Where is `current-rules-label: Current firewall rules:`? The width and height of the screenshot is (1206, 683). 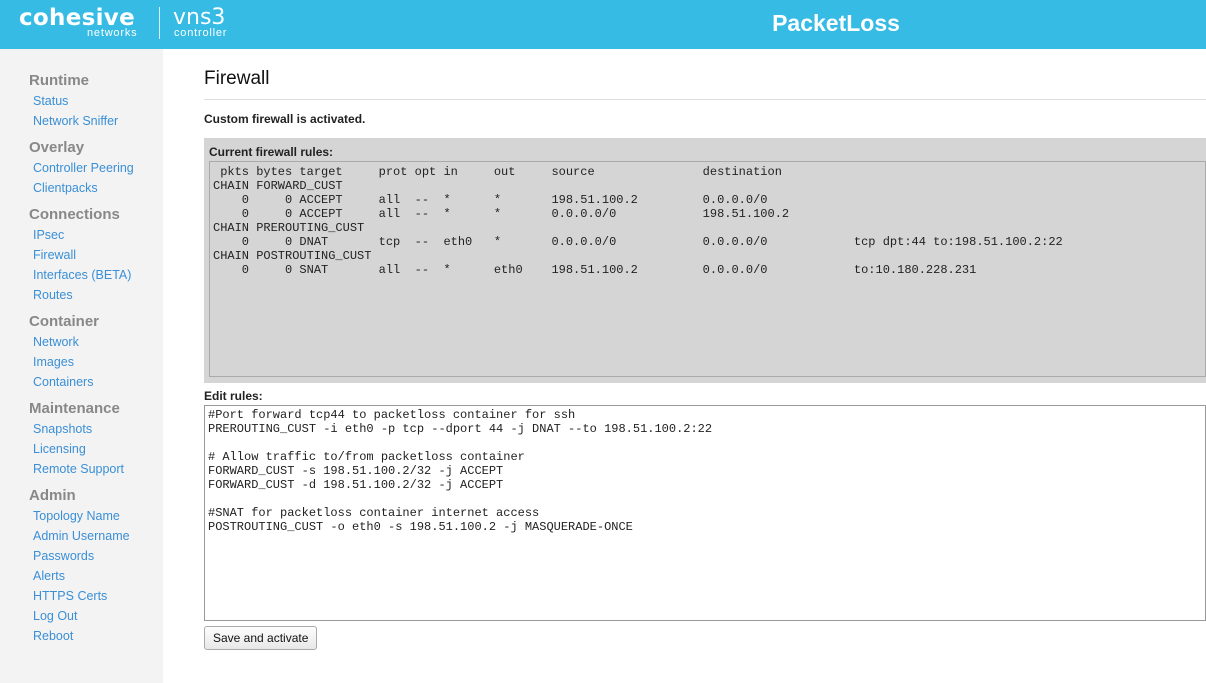
current-rules-label: Current firewall rules: is located at coordinates (271, 152).